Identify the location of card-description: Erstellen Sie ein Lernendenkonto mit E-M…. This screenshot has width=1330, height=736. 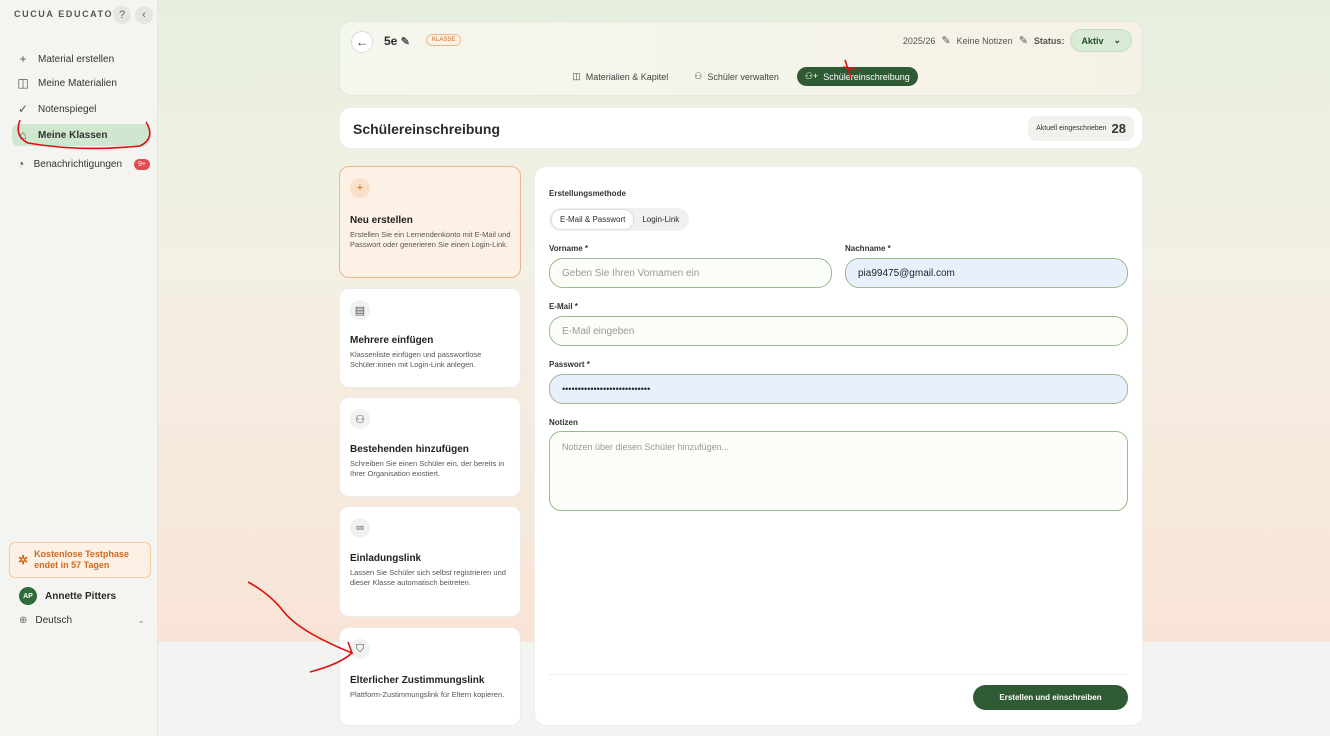
(430, 239).